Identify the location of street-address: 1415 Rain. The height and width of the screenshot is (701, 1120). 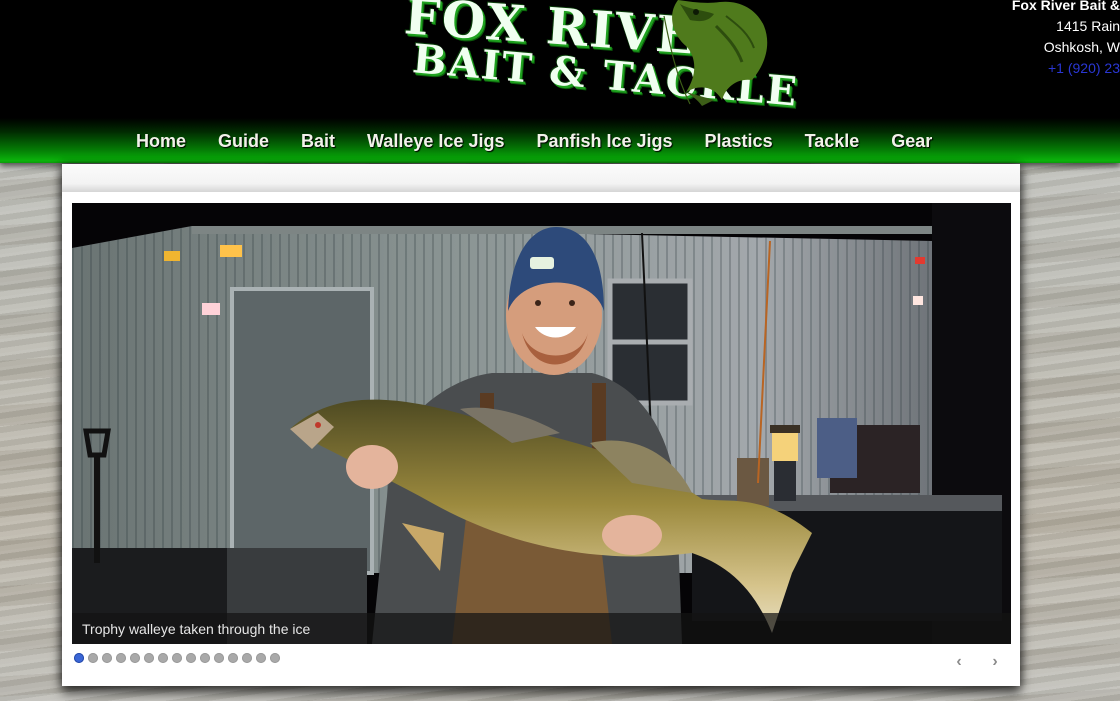
(1088, 26).